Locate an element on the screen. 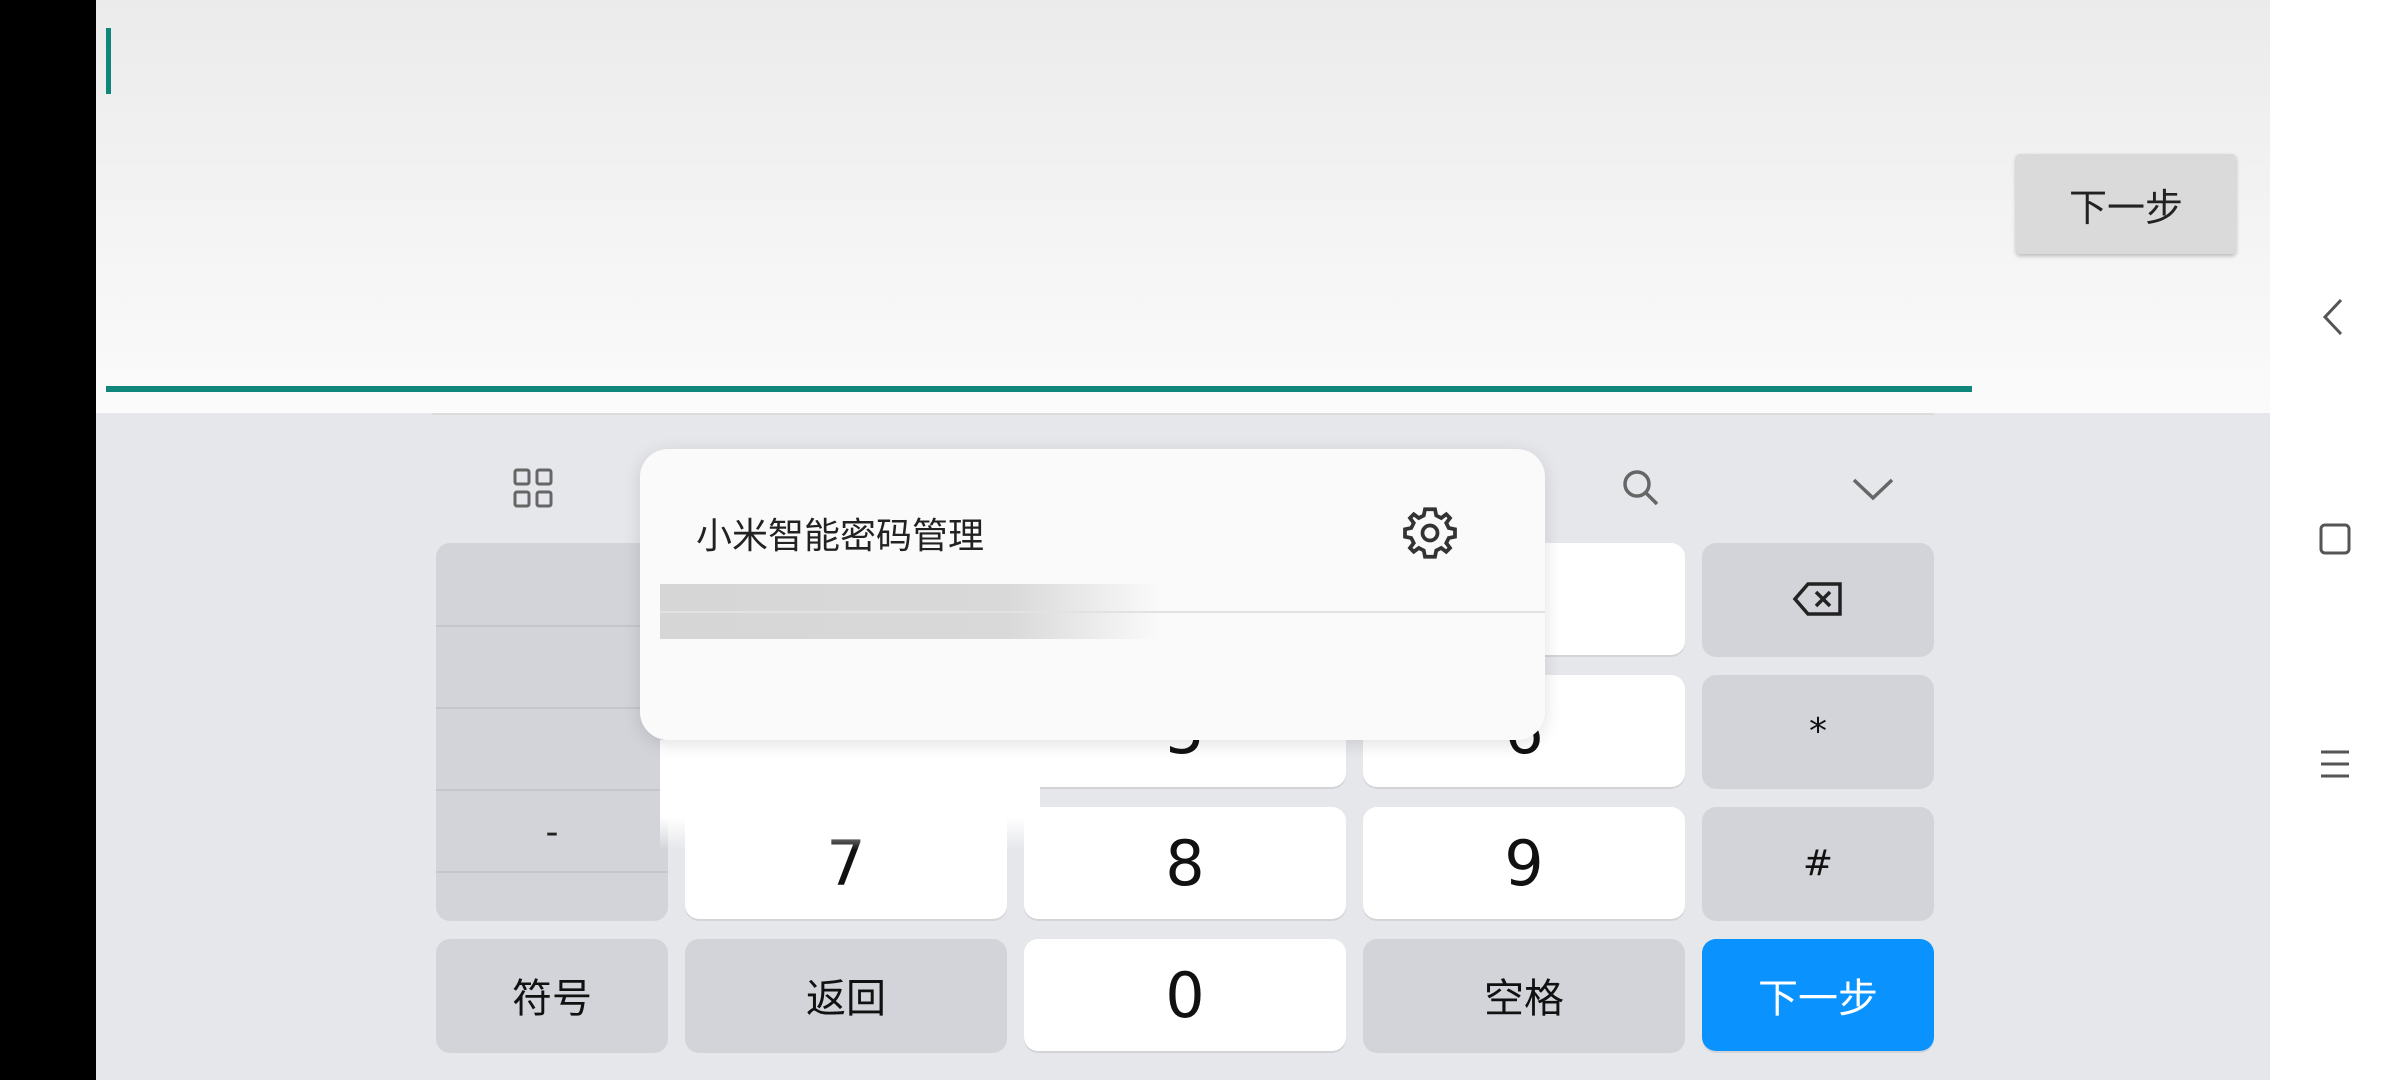 This screenshot has width=2400, height=1080. key-hash: # is located at coordinates (1818, 863).